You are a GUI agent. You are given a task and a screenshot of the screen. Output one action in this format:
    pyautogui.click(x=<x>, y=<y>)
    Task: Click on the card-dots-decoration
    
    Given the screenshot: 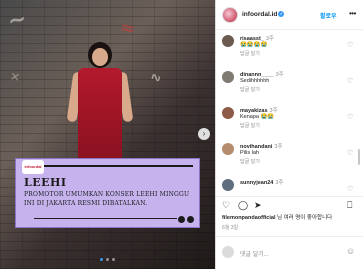 What is the action you would take?
    pyautogui.click(x=186, y=219)
    